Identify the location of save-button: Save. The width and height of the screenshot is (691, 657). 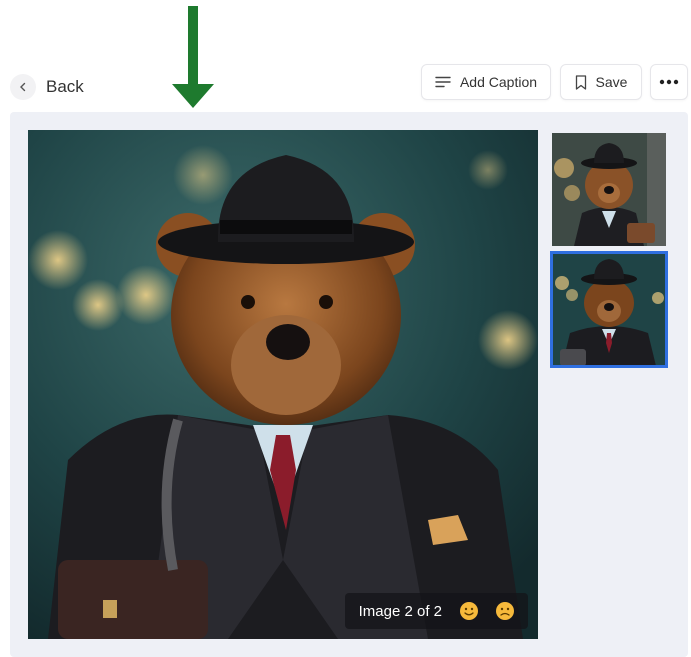
(601, 82).